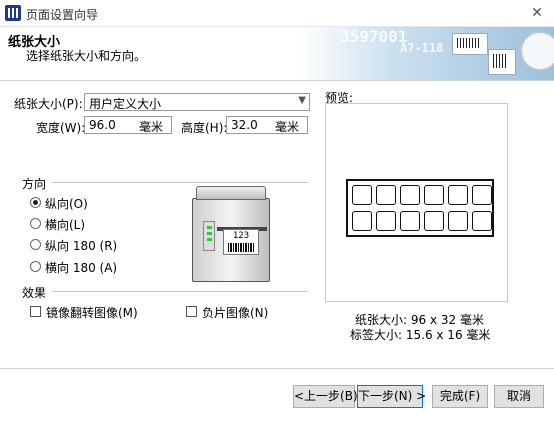 The width and height of the screenshot is (554, 424). I want to click on page-subtitle: 选择纸张大小和方向。, so click(86, 56).